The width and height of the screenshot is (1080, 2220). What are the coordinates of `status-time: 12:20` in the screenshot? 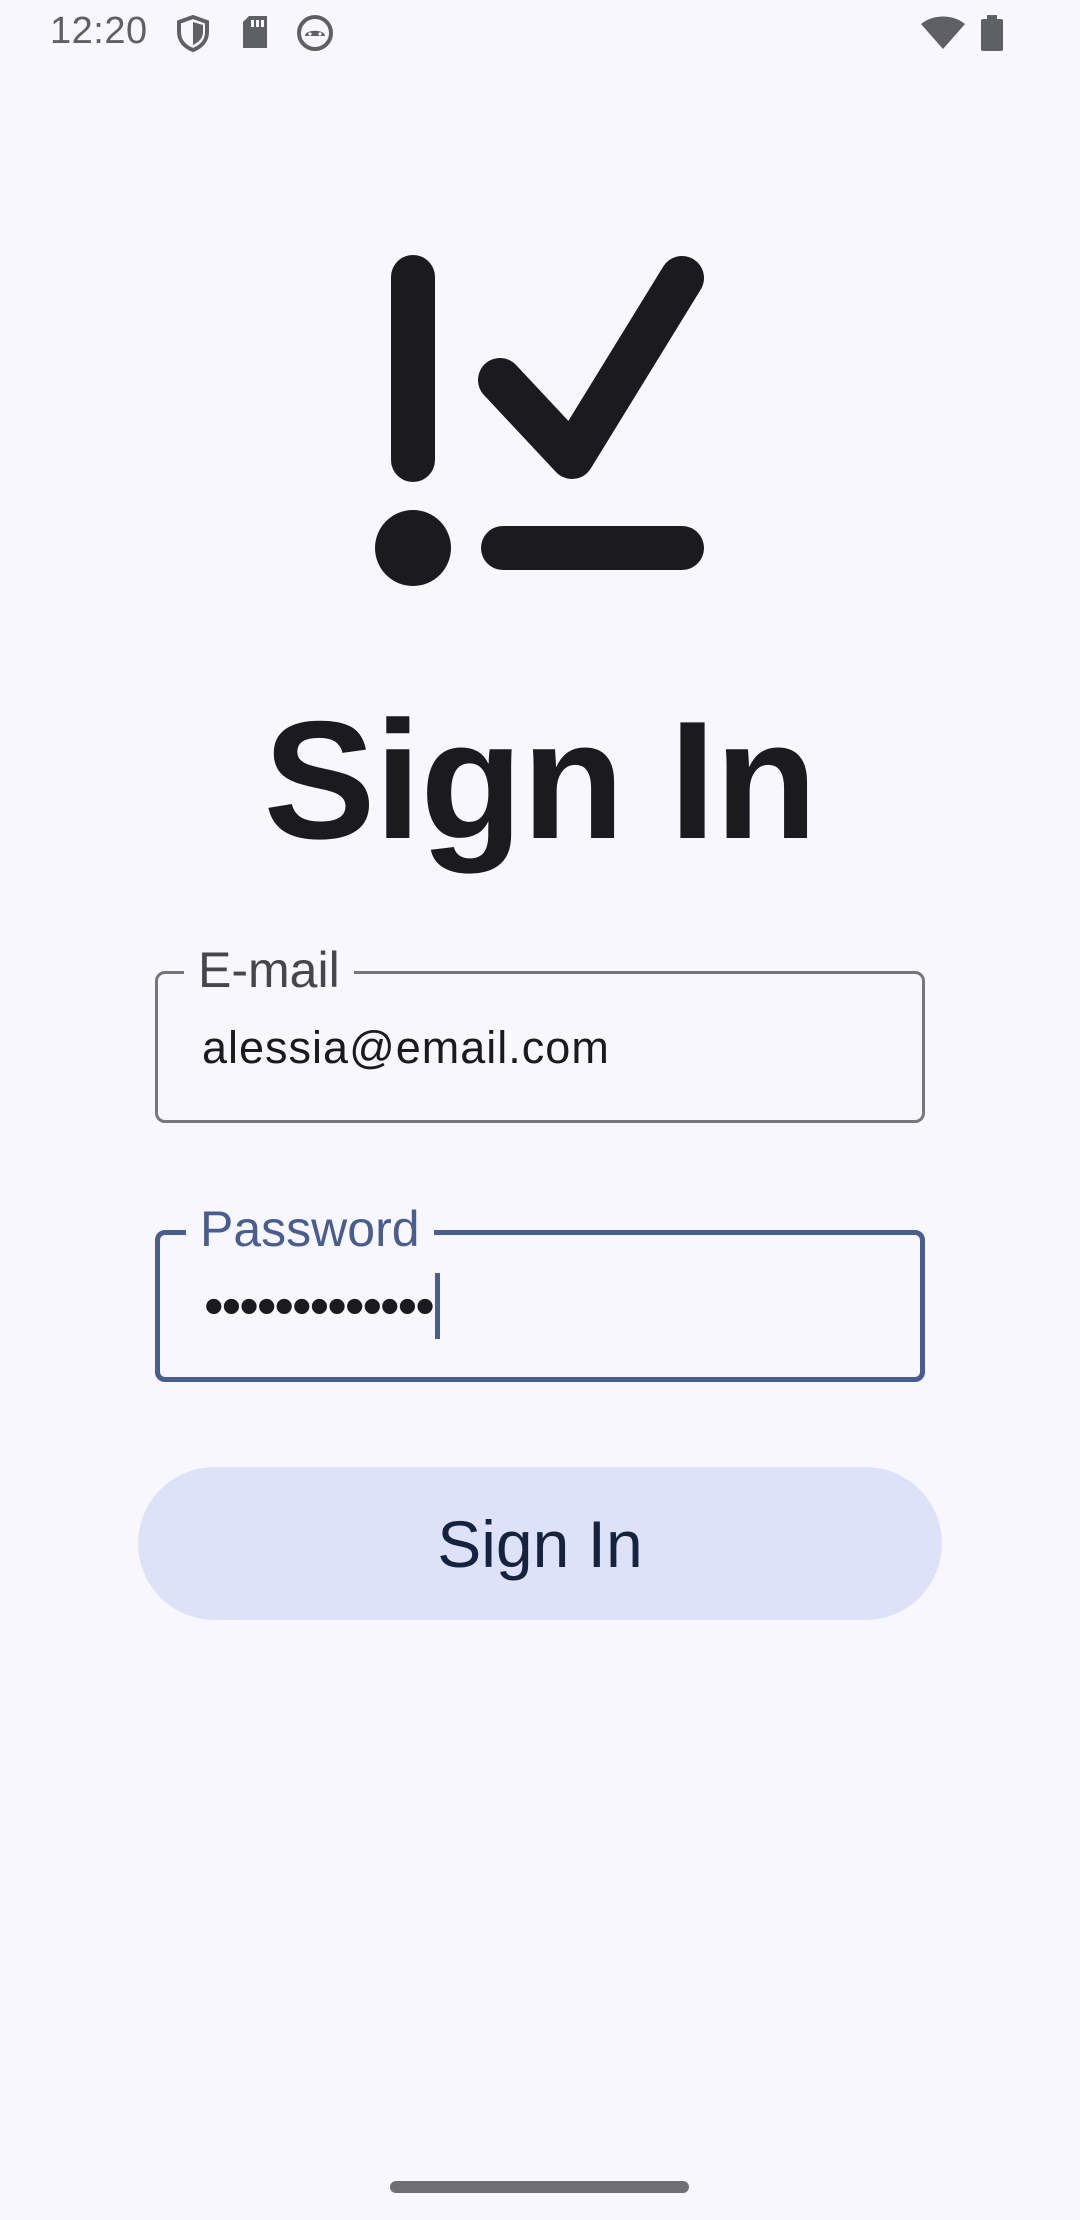 It's located at (99, 31).